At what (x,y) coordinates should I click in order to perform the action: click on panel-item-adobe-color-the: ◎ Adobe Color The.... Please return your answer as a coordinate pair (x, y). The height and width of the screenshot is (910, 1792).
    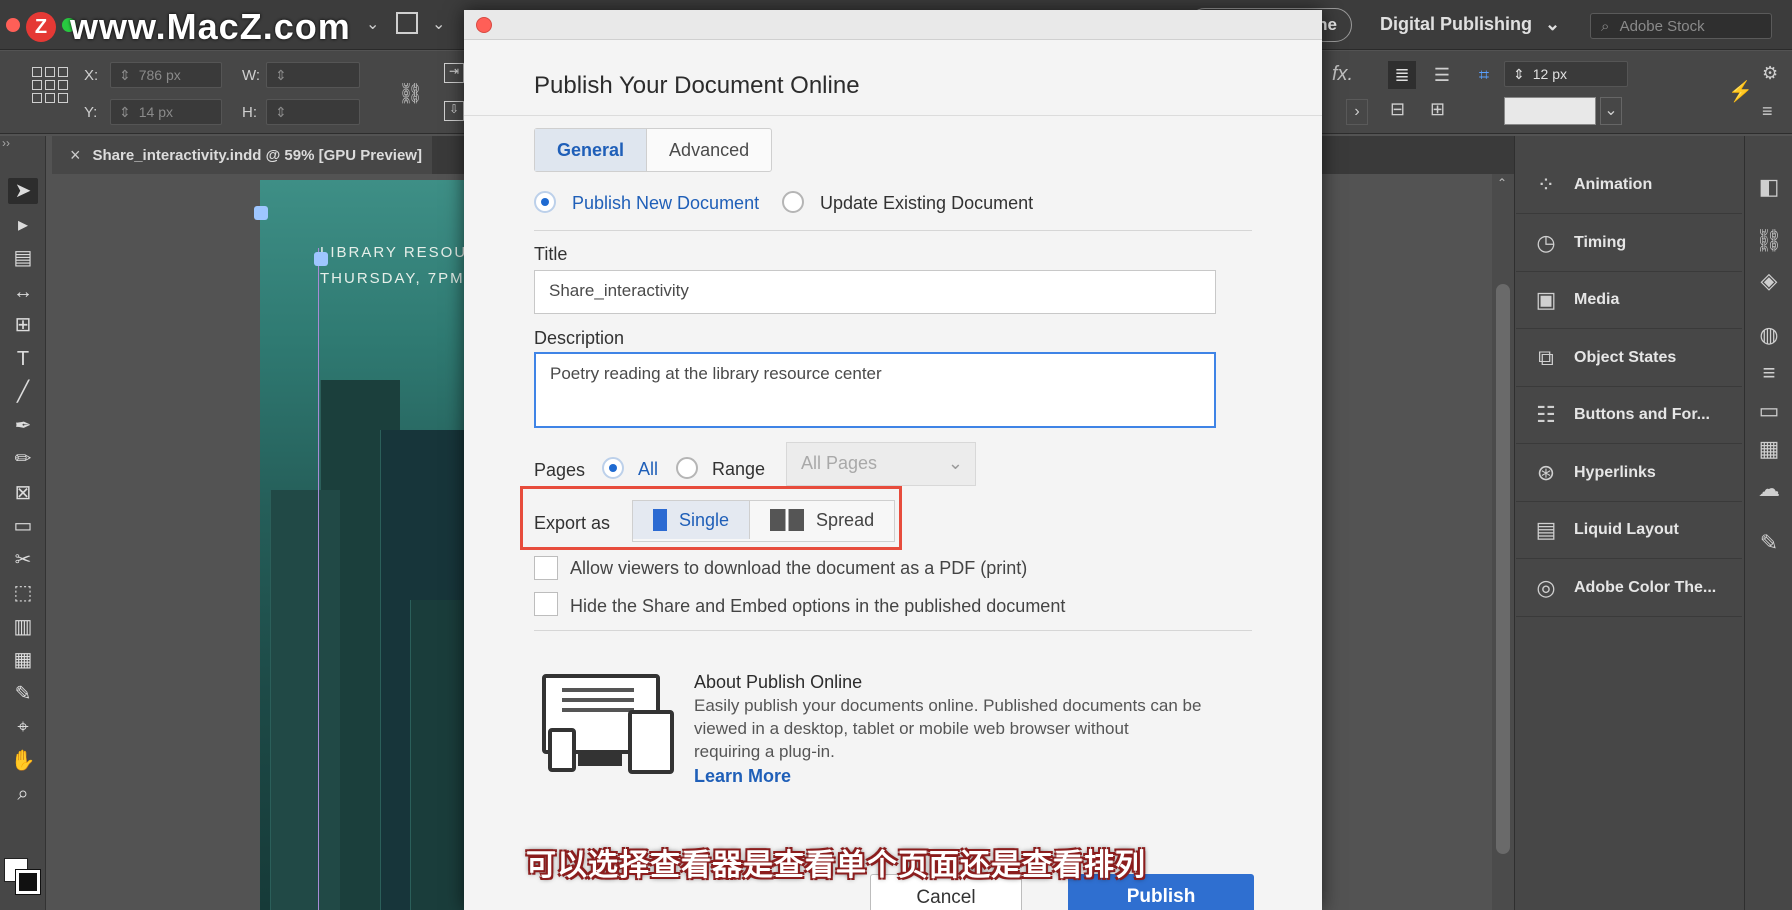
    Looking at the image, I should click on (1629, 588).